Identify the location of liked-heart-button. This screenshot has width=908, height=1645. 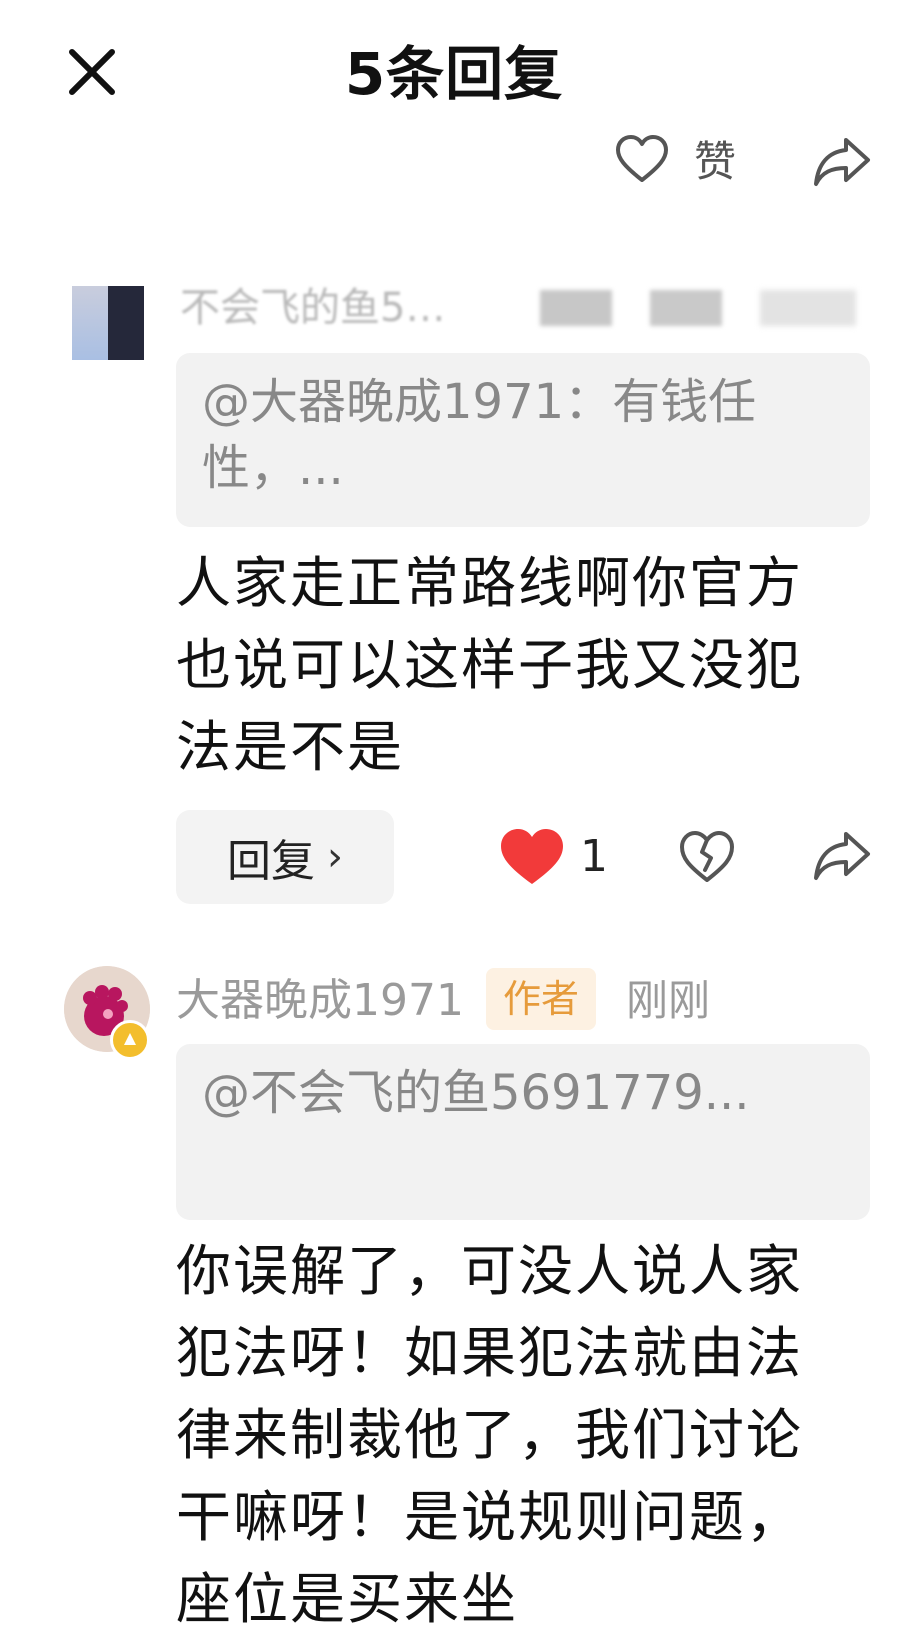
(532, 857).